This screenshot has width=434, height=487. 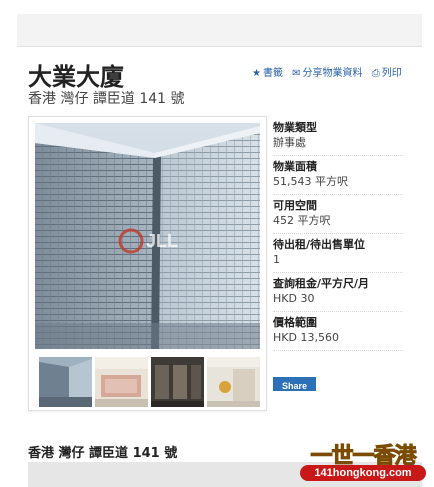 I want to click on fact-value: HKD 13,560, so click(x=306, y=337).